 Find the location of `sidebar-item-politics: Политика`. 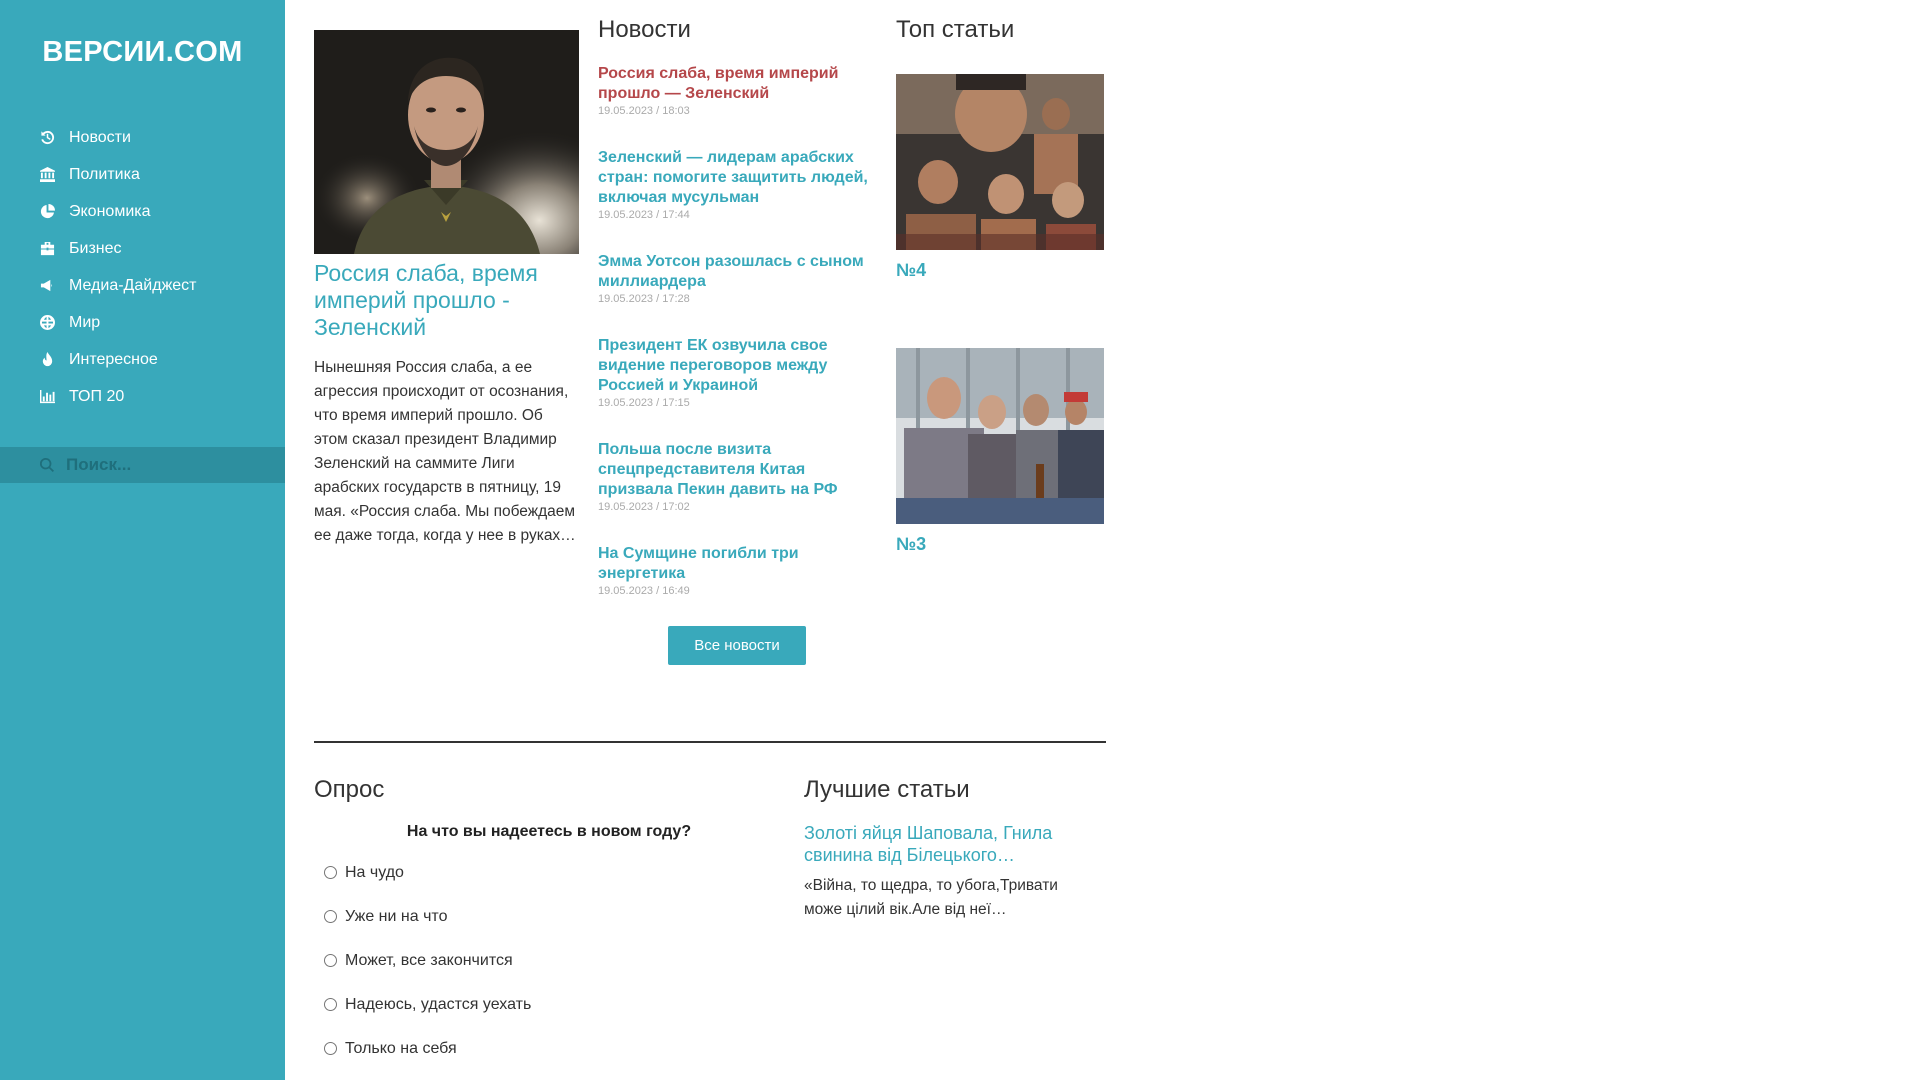

sidebar-item-politics: Политика is located at coordinates (117, 174).